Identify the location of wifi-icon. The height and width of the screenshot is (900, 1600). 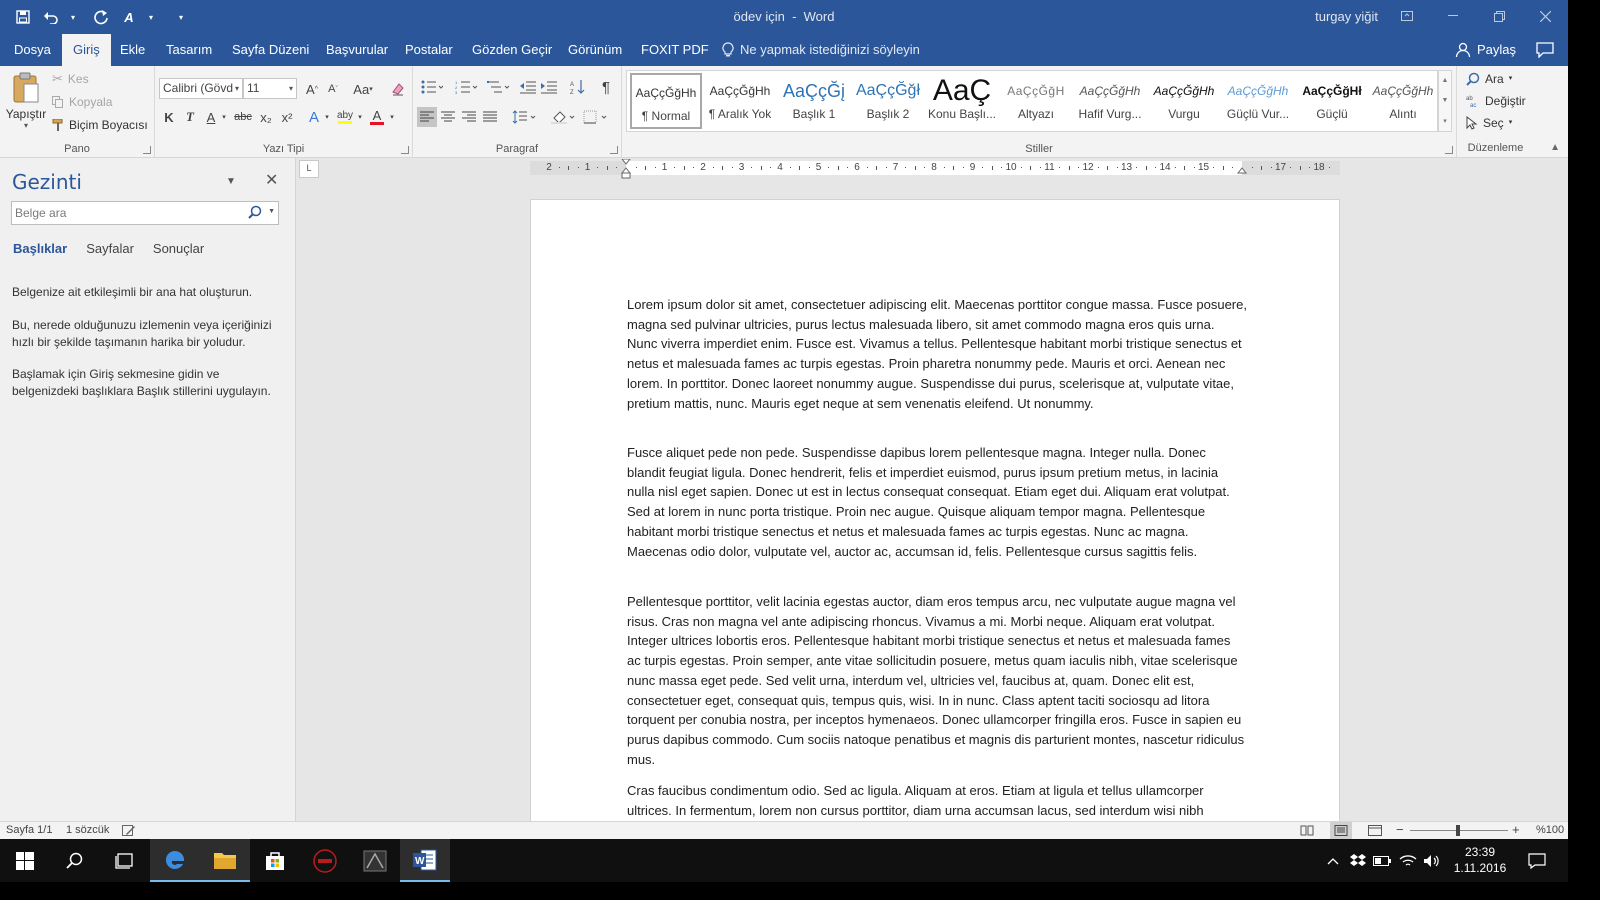
(1408, 860).